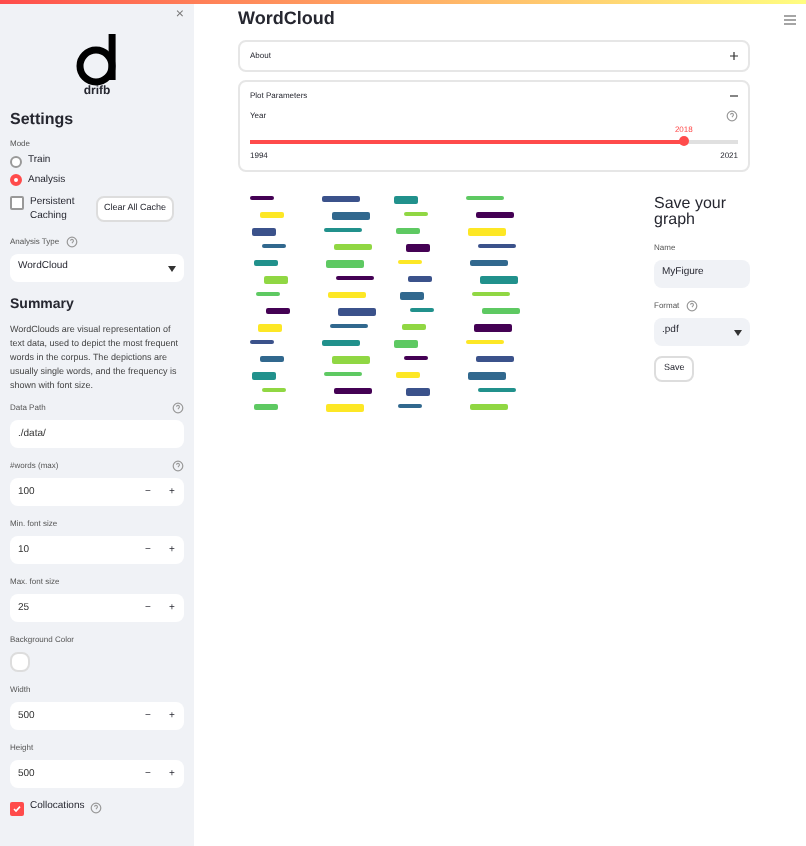  What do you see at coordinates (286, 19) in the screenshot?
I see `page-title: WordCloud` at bounding box center [286, 19].